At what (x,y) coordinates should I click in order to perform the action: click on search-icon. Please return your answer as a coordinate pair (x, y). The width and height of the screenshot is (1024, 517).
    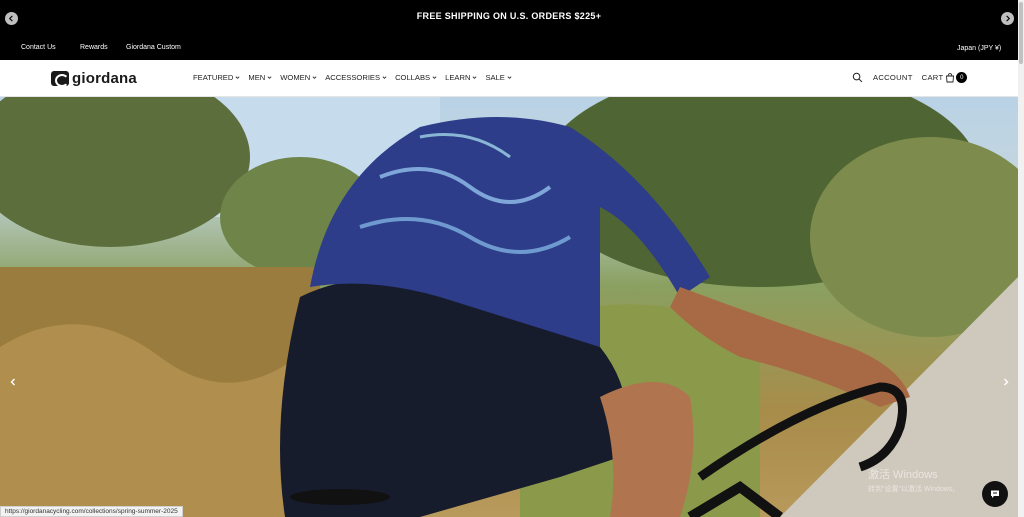
    Looking at the image, I should click on (857, 77).